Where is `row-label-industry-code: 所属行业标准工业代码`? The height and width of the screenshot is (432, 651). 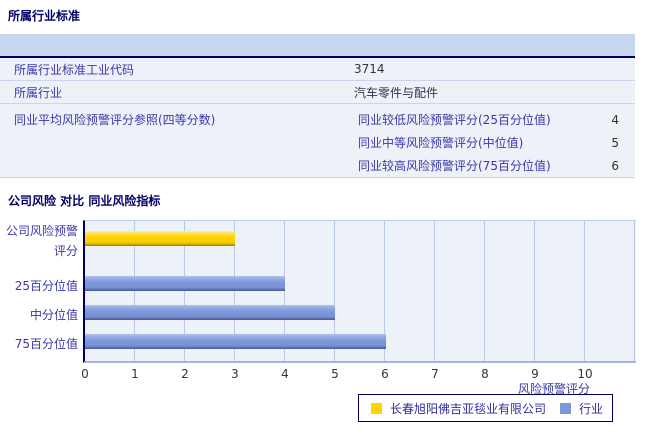 row-label-industry-code: 所属行业标准工业代码 is located at coordinates (74, 69).